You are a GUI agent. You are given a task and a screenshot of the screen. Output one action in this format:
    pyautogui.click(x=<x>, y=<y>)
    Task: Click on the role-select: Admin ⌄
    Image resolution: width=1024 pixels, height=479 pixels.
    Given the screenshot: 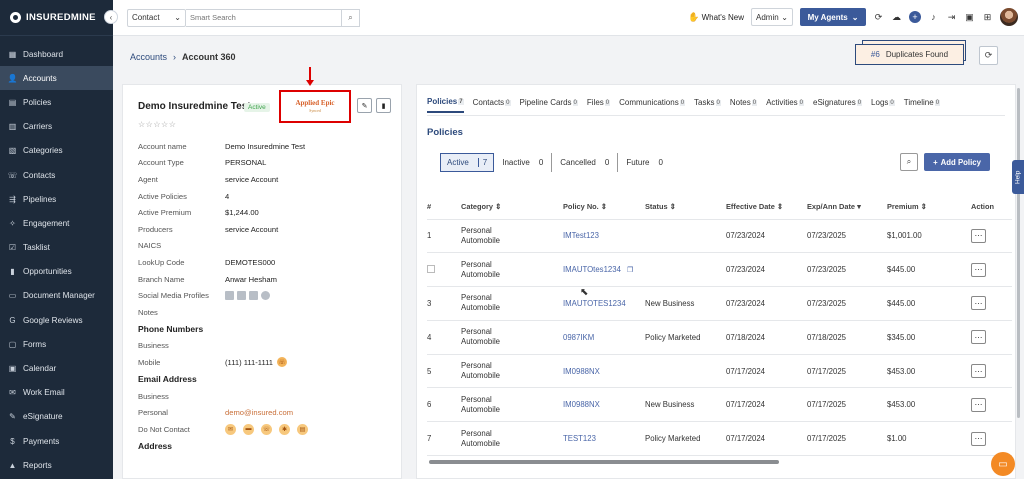 What is the action you would take?
    pyautogui.click(x=772, y=17)
    